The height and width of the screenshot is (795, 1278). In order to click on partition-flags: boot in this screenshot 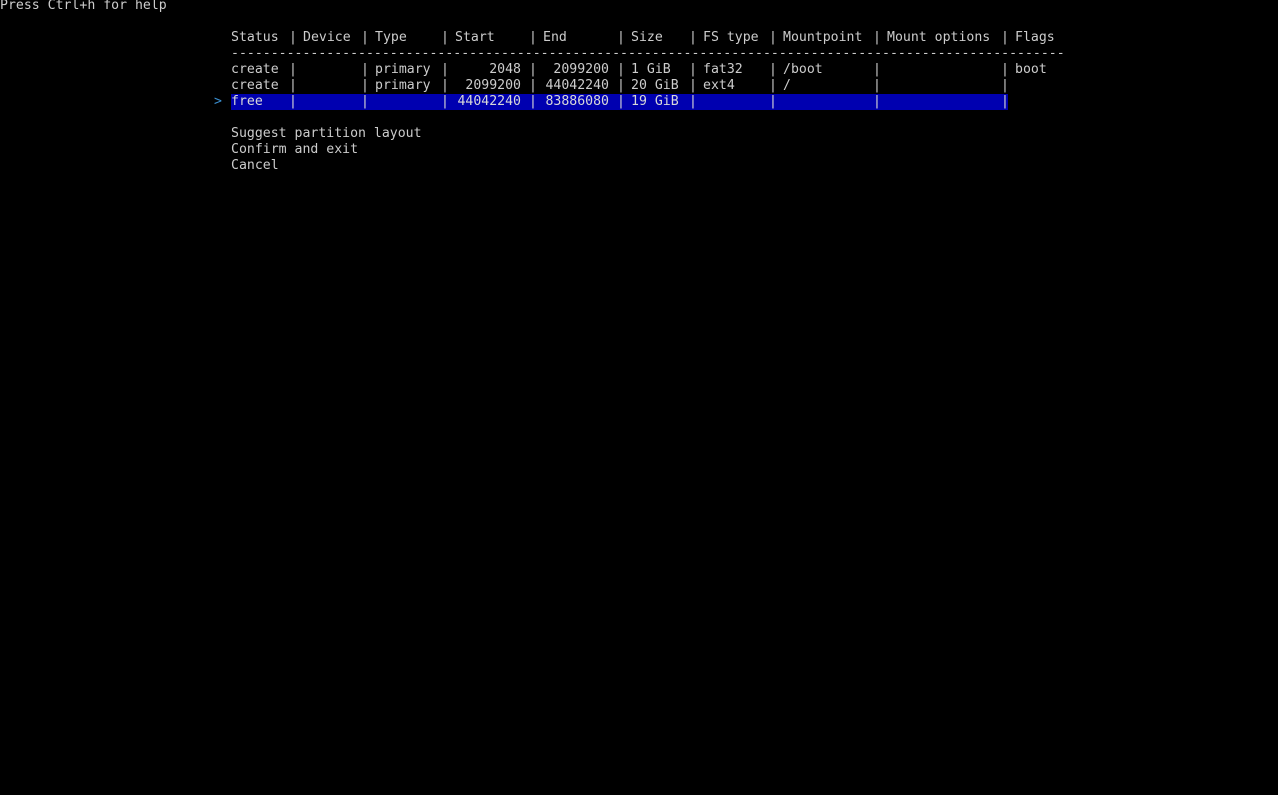, I will do `click(1031, 69)`.